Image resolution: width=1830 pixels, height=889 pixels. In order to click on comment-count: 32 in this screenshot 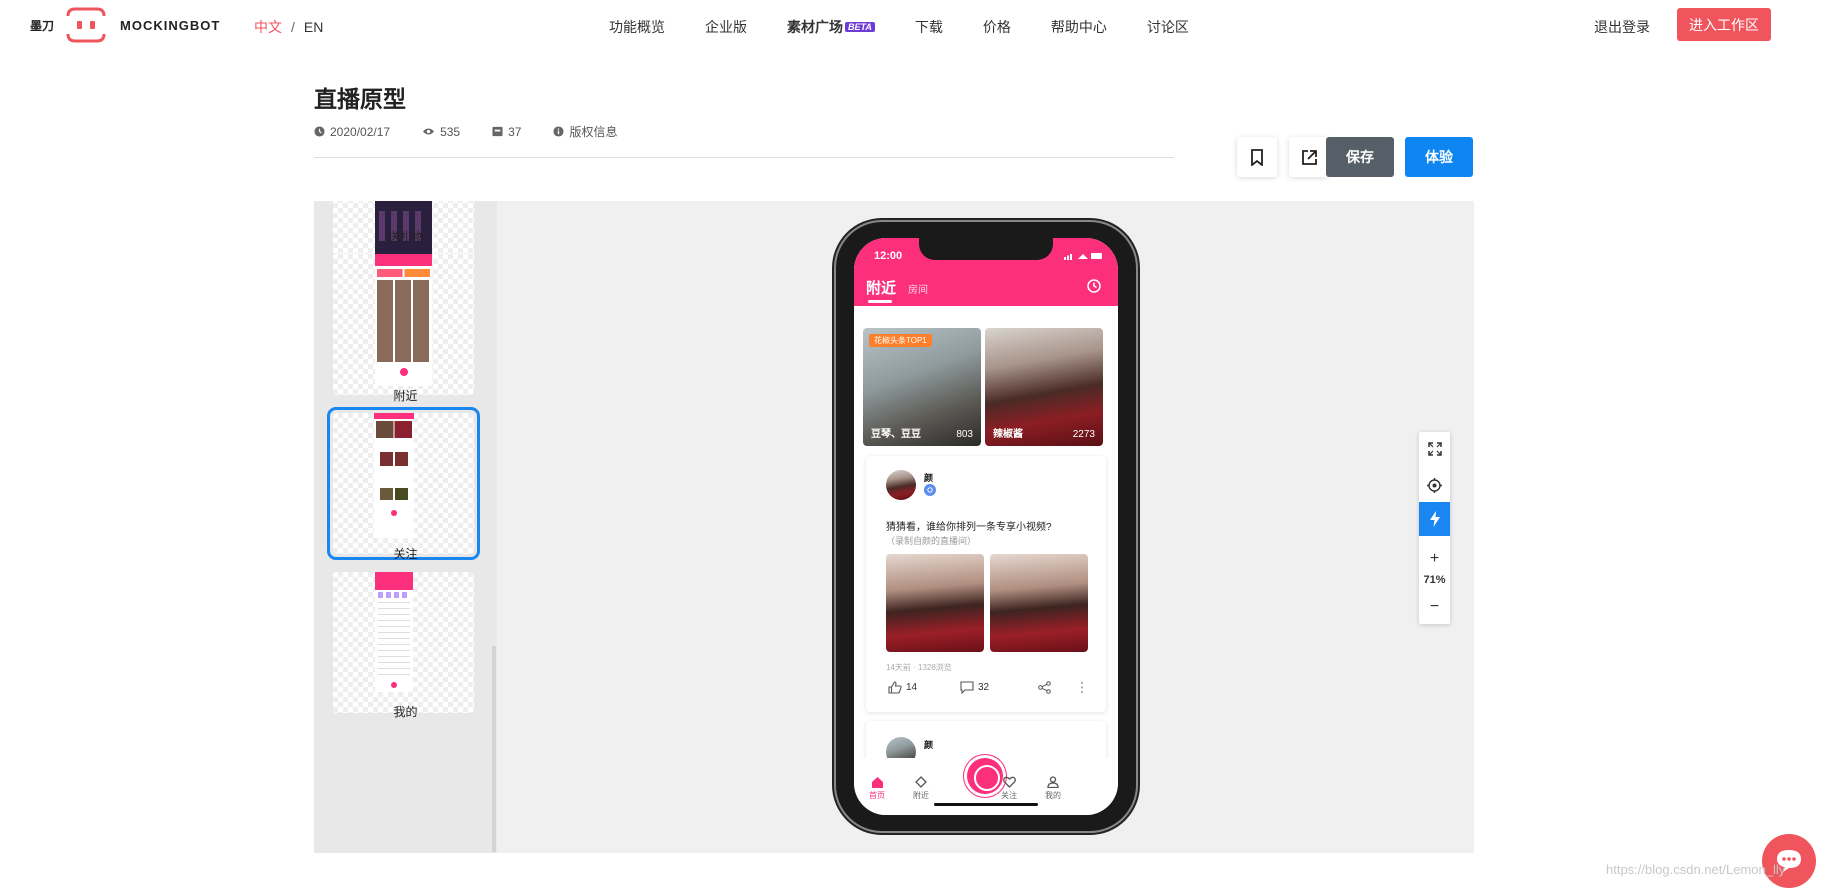, I will do `click(984, 687)`.